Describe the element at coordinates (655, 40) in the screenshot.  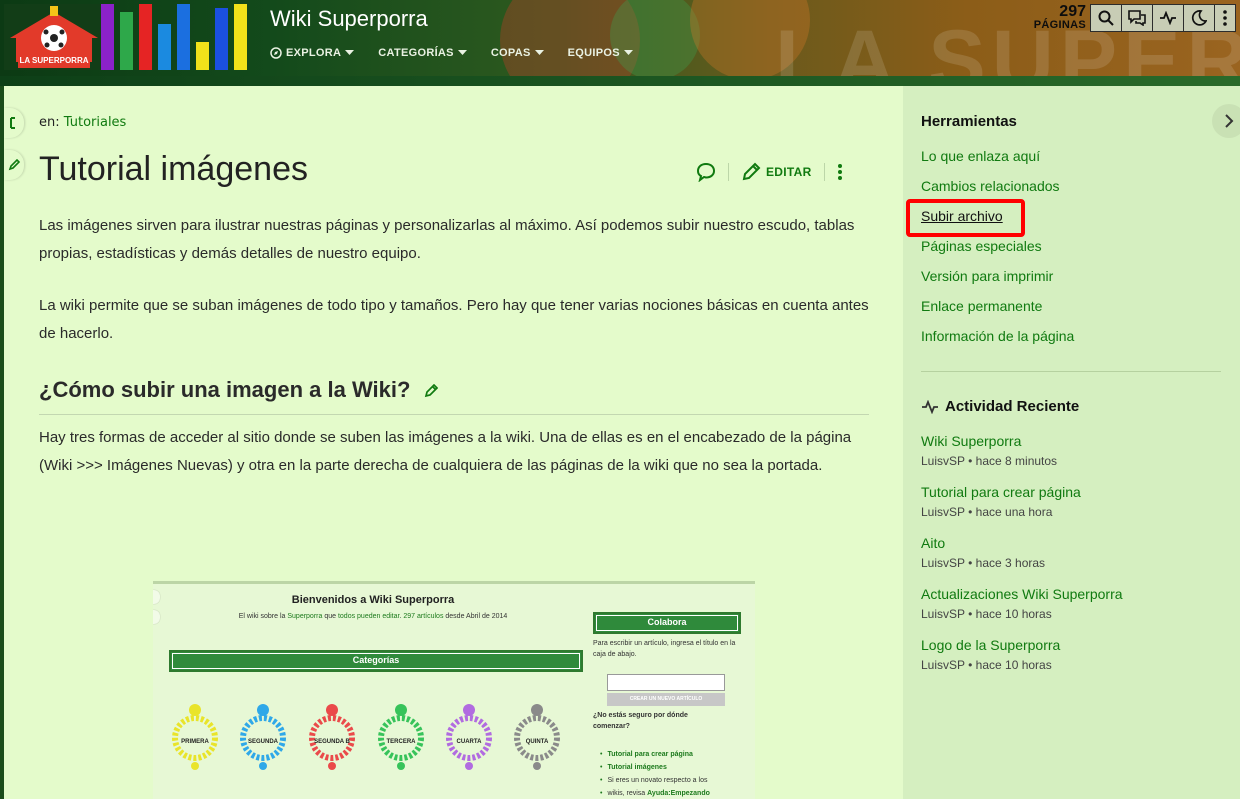
I see `header-decoration` at that location.